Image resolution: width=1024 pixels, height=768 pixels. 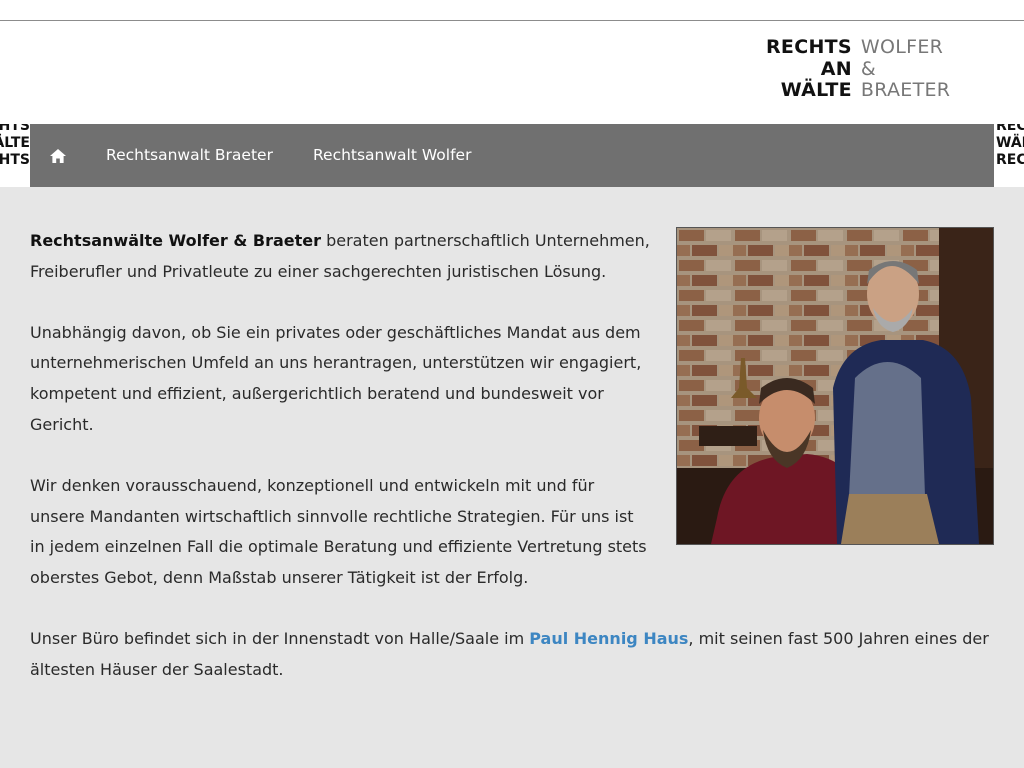 I want to click on nav-item-rechtsanwalt-wolfer: Rechtsanwalt Wolfer, so click(x=392, y=155).